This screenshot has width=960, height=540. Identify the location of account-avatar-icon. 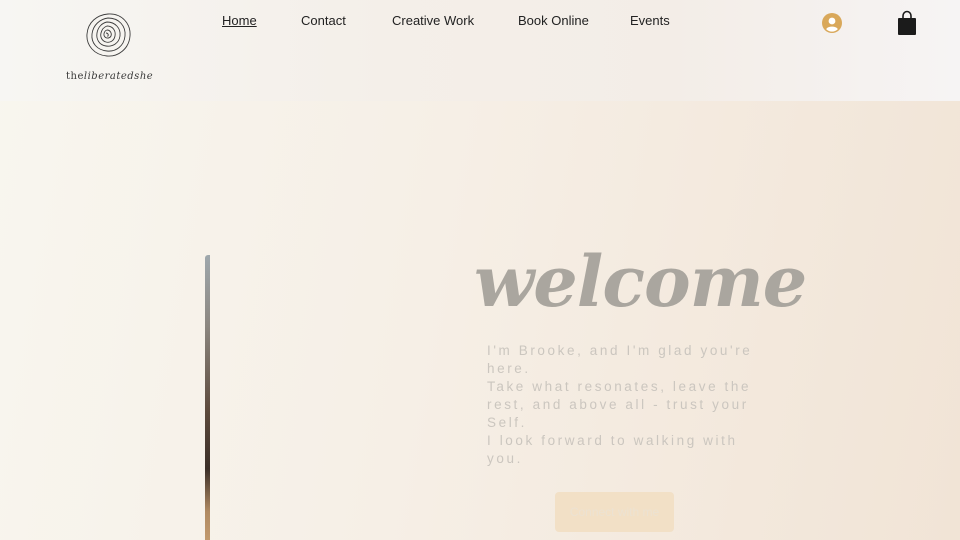
(832, 23).